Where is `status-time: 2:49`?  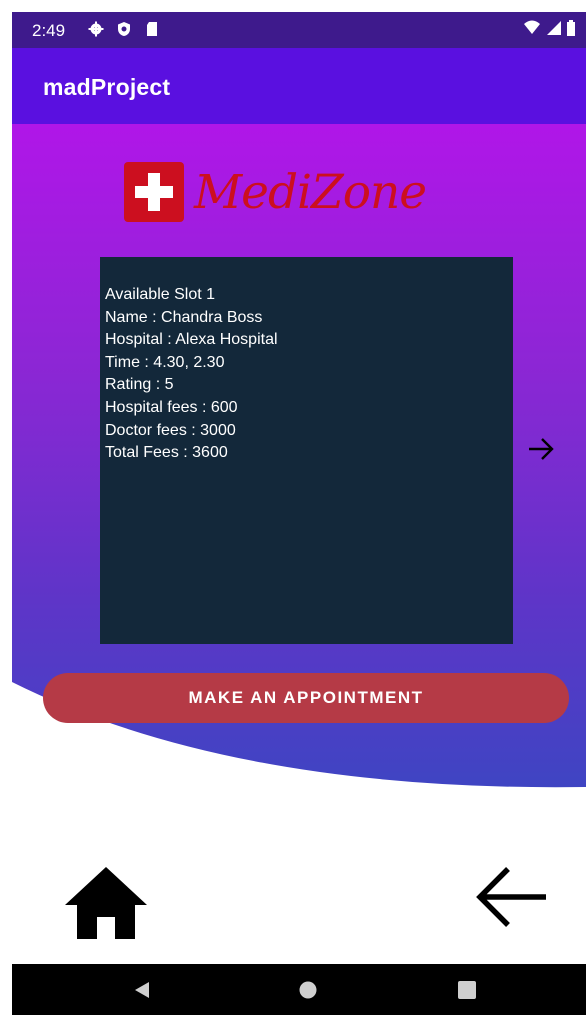 status-time: 2:49 is located at coordinates (49, 30).